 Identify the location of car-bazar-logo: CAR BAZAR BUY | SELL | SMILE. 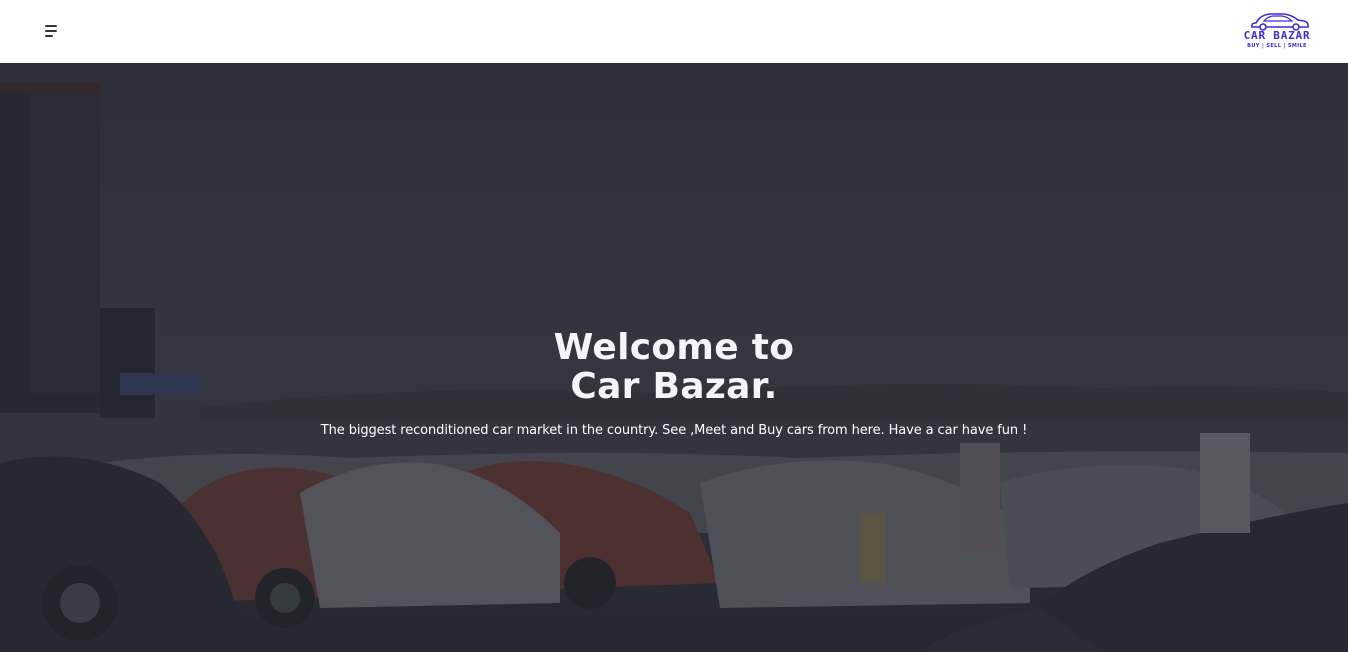
(1277, 30).